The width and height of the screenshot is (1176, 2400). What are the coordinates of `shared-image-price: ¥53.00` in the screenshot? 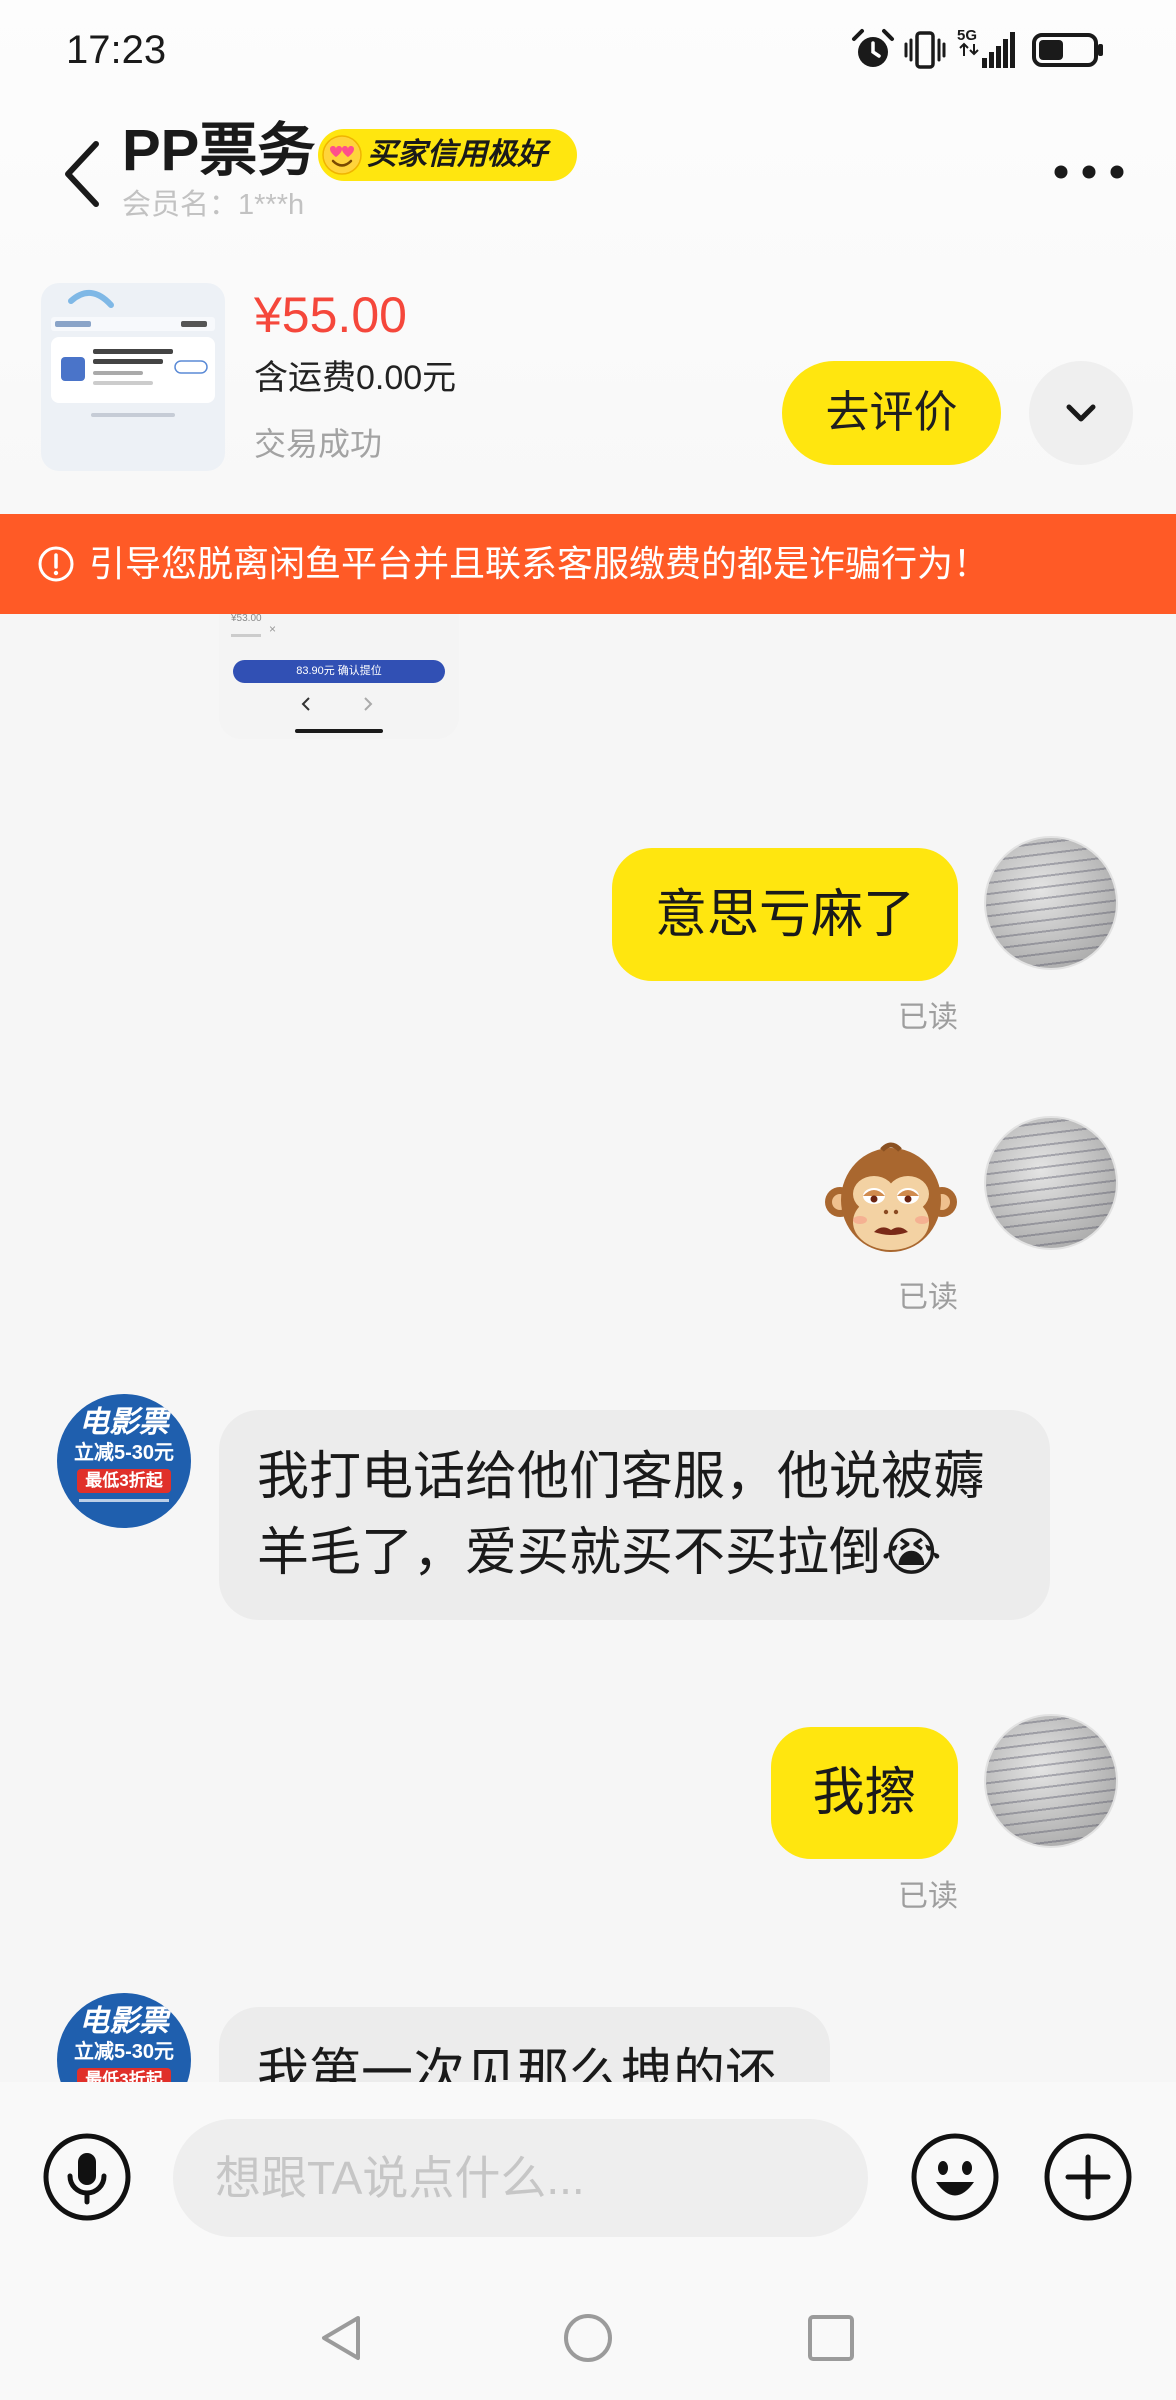 It's located at (246, 619).